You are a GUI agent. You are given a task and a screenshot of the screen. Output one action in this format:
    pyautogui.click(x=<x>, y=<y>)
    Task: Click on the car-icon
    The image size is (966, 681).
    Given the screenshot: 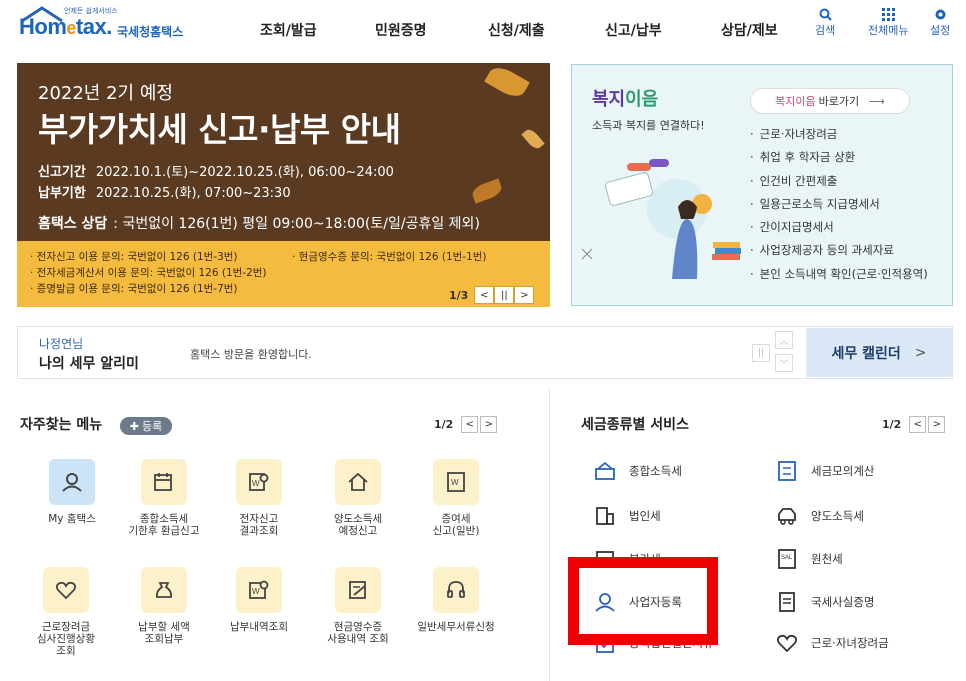 What is the action you would take?
    pyautogui.click(x=787, y=516)
    